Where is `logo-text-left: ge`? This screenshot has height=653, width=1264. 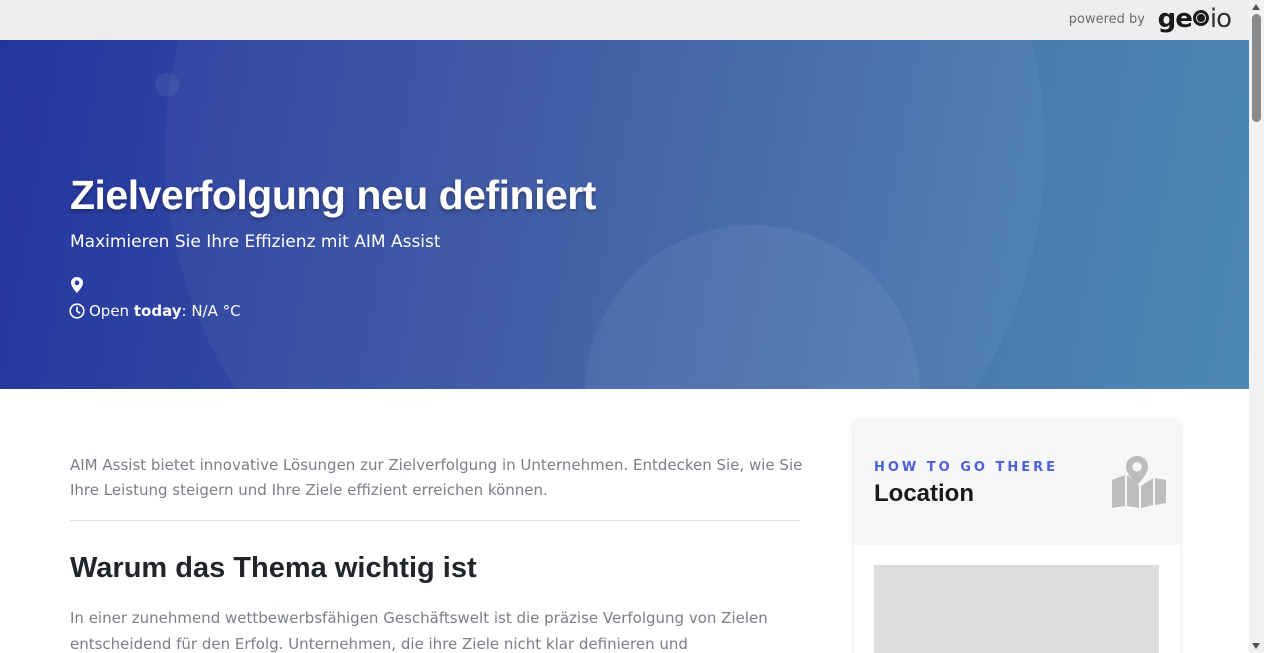 logo-text-left: ge is located at coordinates (1175, 19).